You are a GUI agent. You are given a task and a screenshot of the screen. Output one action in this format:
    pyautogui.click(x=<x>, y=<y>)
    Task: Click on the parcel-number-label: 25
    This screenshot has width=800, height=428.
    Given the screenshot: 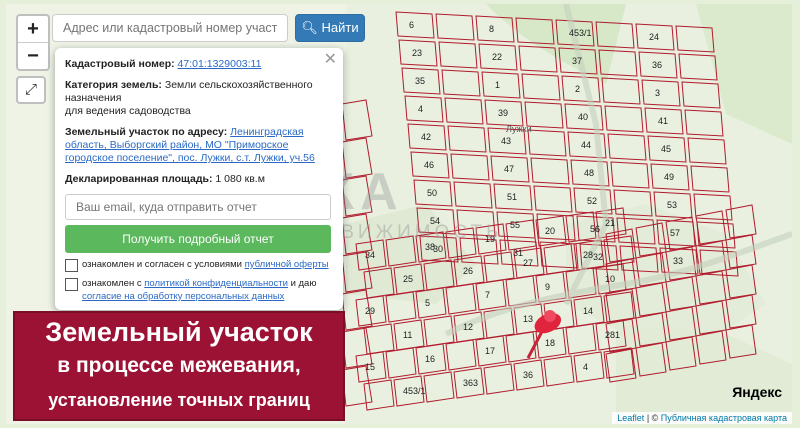 What is the action you would take?
    pyautogui.click(x=408, y=279)
    